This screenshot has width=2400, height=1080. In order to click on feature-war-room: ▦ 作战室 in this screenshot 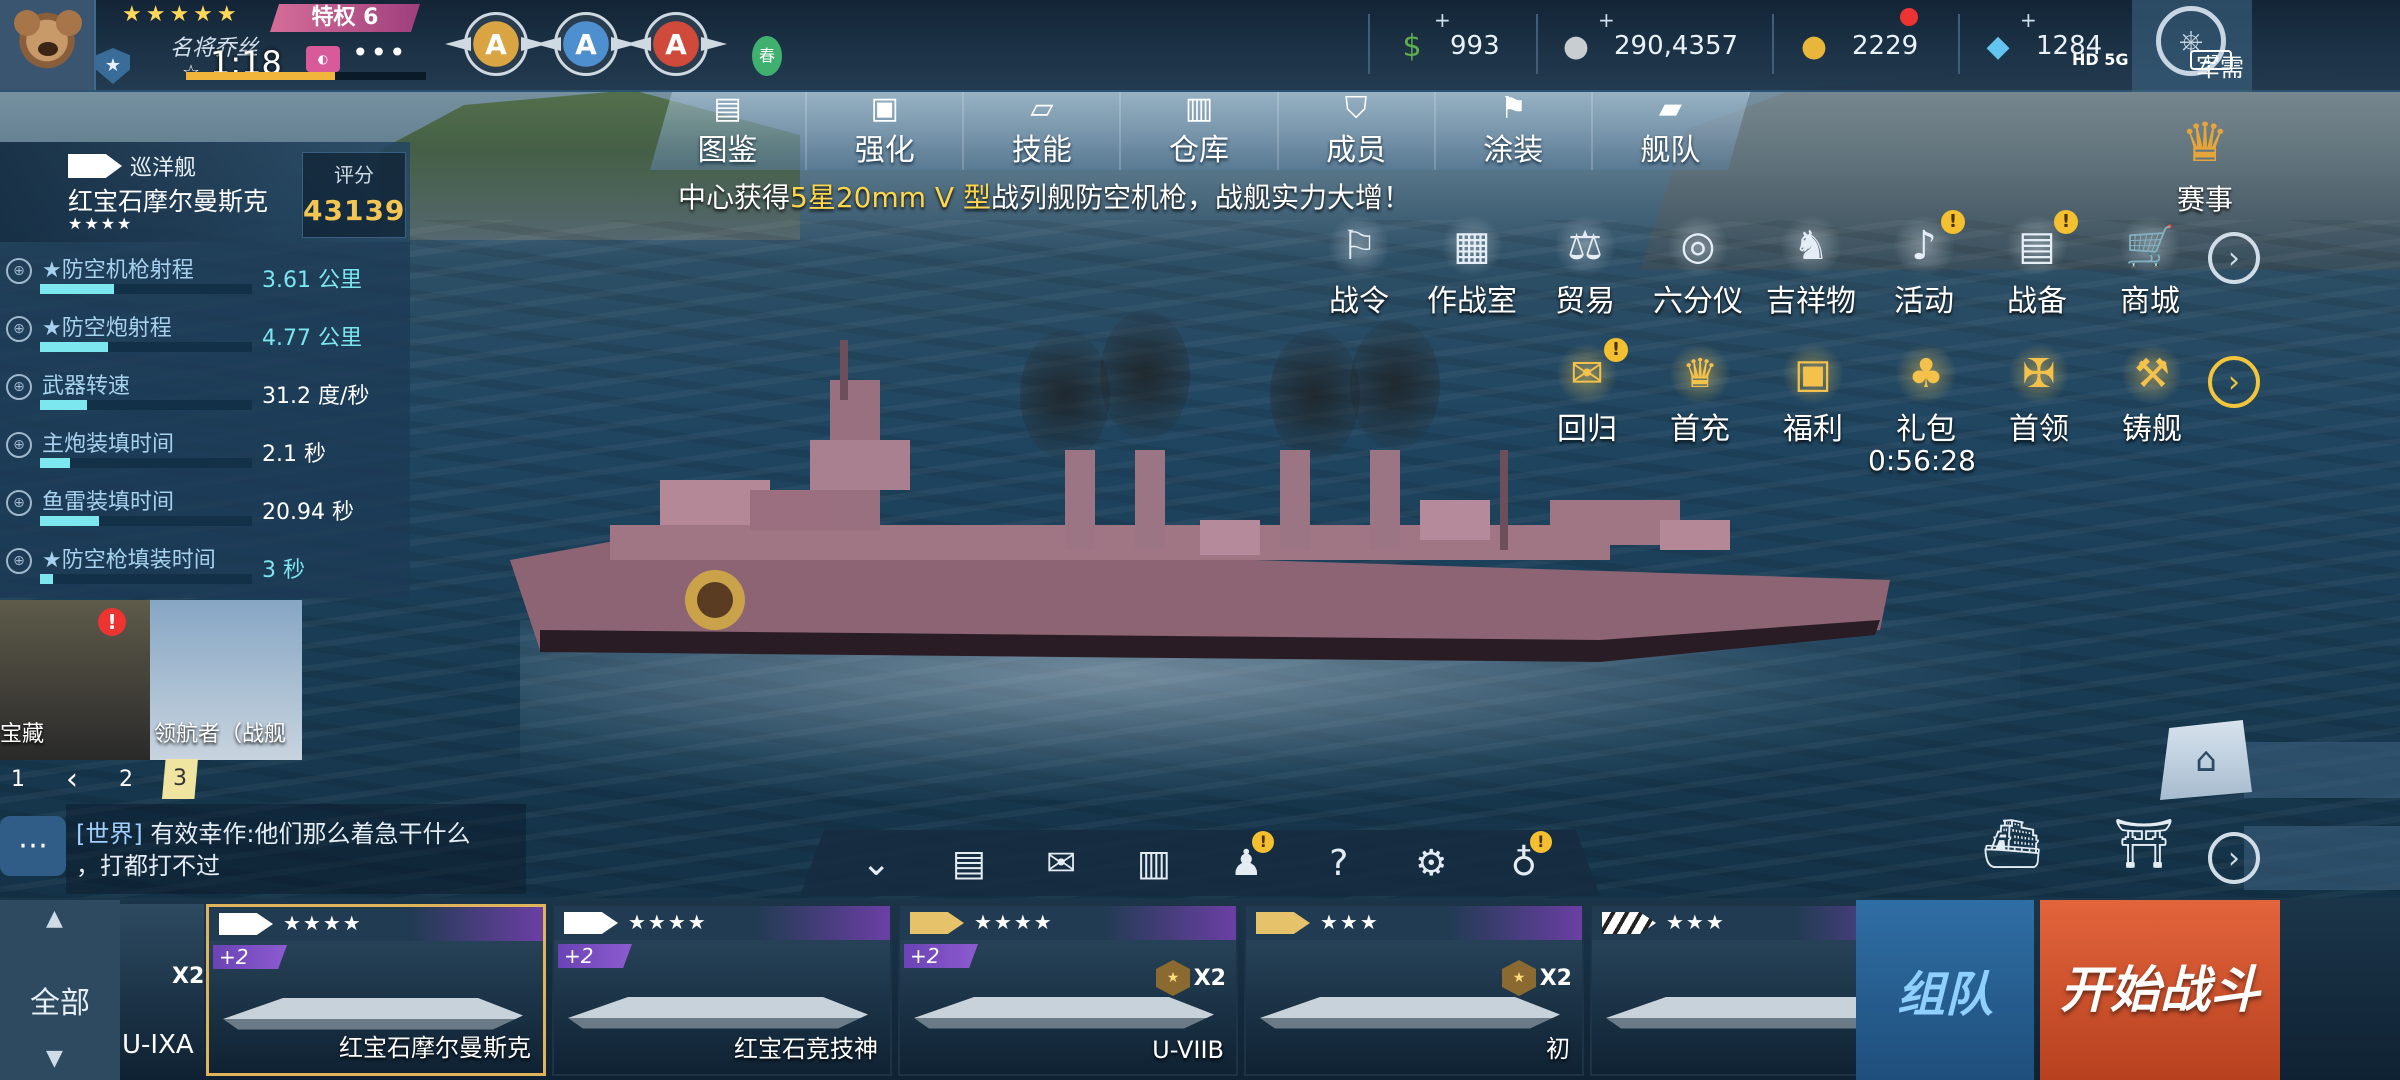, I will do `click(1472, 267)`.